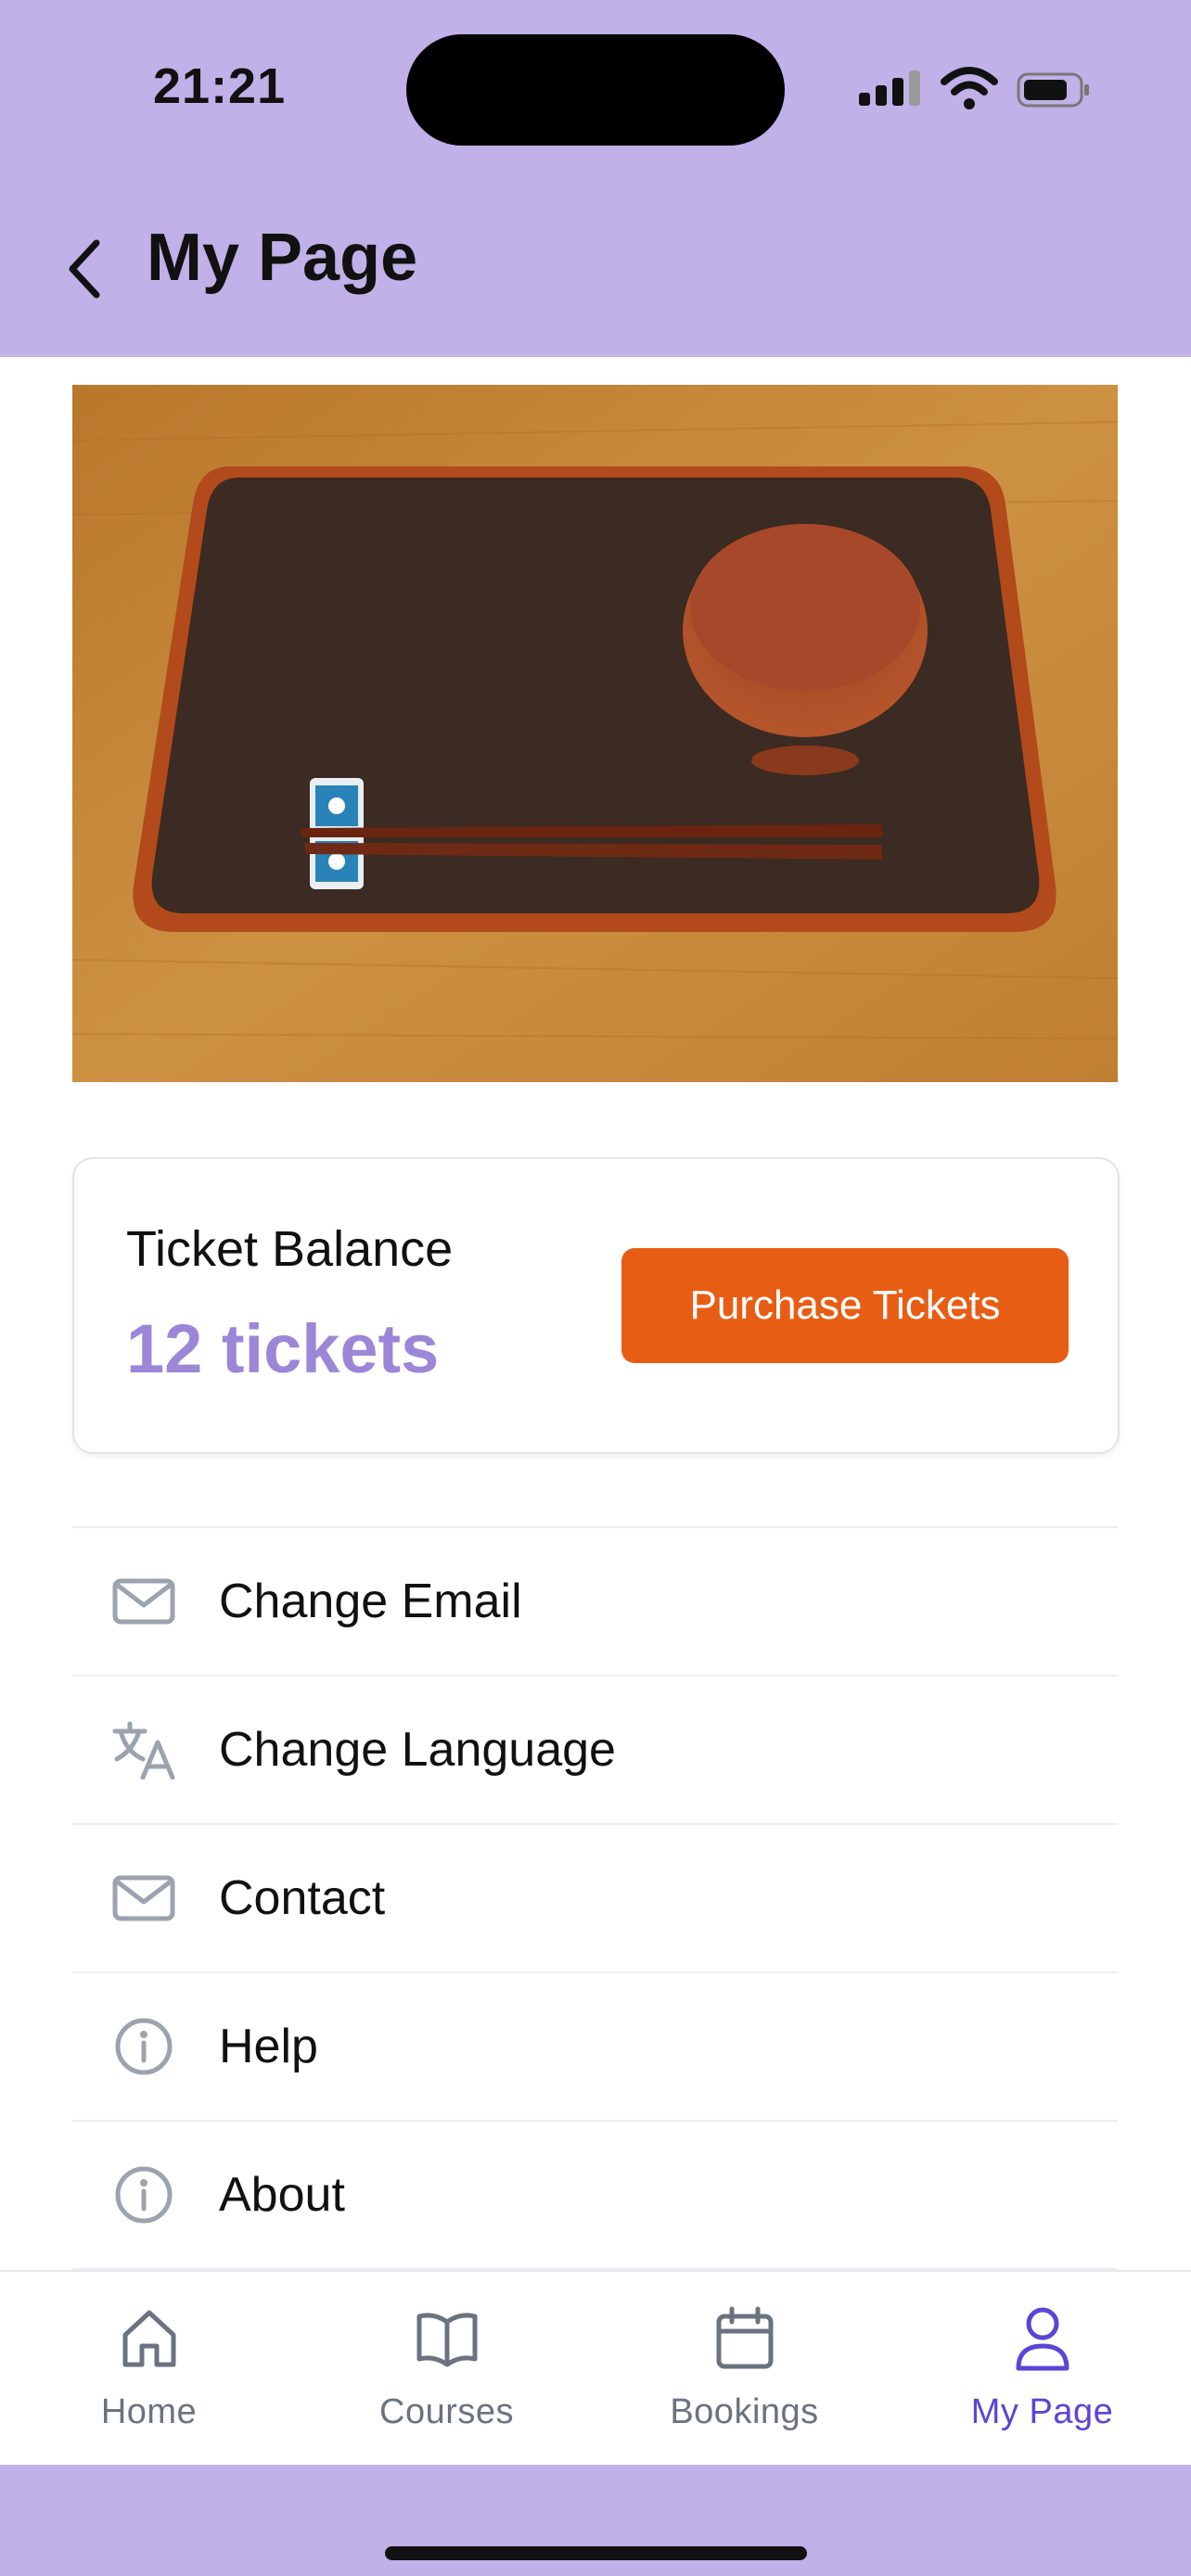 The width and height of the screenshot is (1191, 2576). What do you see at coordinates (595, 2046) in the screenshot?
I see `menu-item-help: Help` at bounding box center [595, 2046].